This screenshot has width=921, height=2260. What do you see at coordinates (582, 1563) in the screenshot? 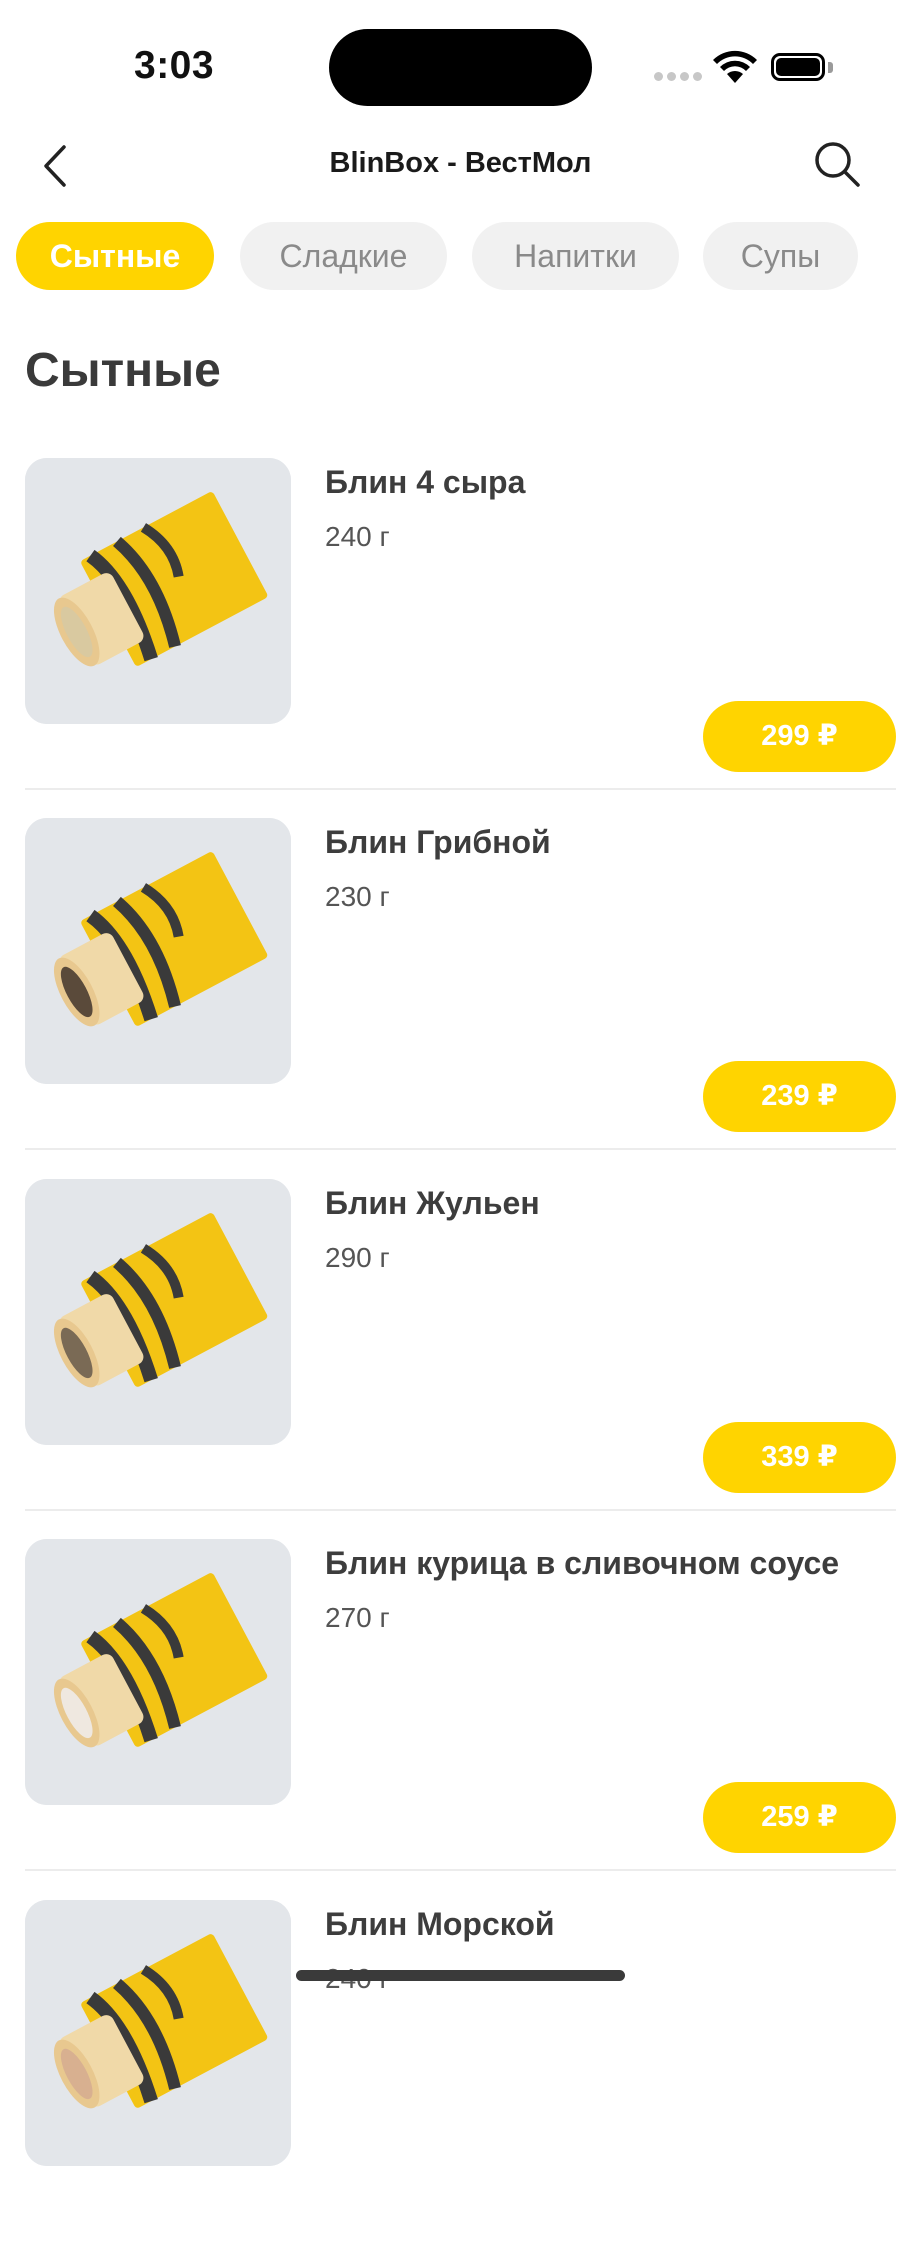
I see `product-name: Блин курица в сливочном соусе` at bounding box center [582, 1563].